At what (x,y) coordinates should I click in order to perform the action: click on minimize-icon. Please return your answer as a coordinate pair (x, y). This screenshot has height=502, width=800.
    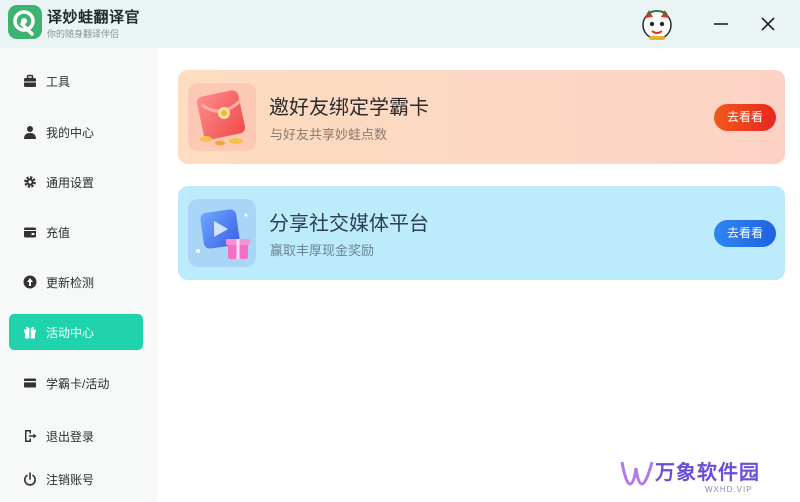
    Looking at the image, I should click on (721, 24).